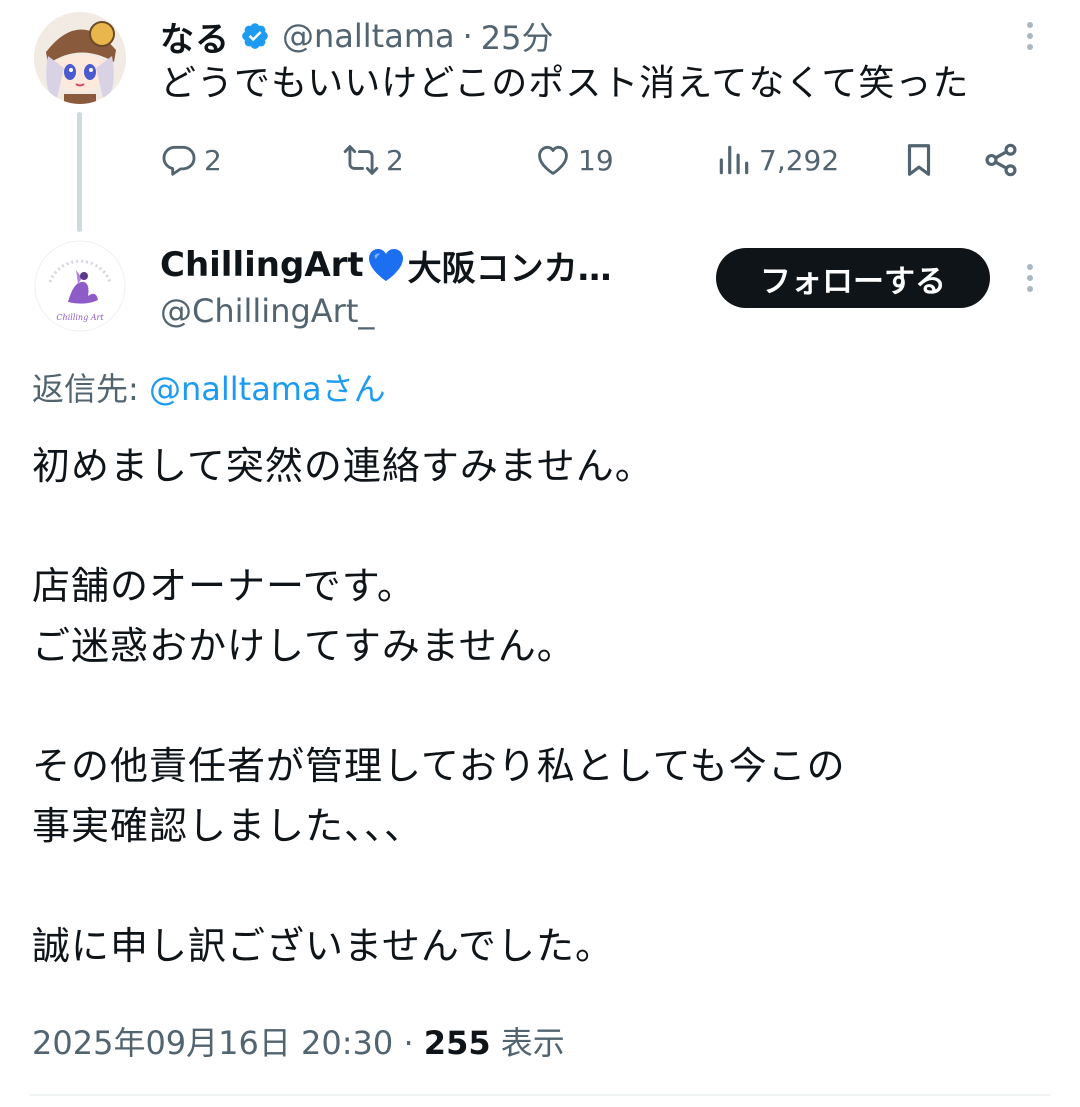  I want to click on view-label: 表示, so click(532, 1043).